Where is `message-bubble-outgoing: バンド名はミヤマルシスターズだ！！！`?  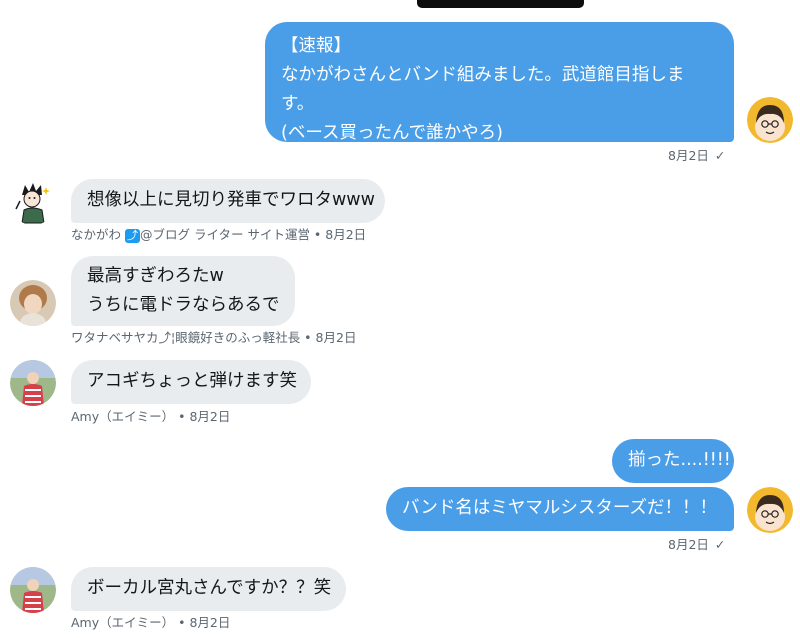 message-bubble-outgoing: バンド名はミヤマルシスターズだ！！！ is located at coordinates (560, 509).